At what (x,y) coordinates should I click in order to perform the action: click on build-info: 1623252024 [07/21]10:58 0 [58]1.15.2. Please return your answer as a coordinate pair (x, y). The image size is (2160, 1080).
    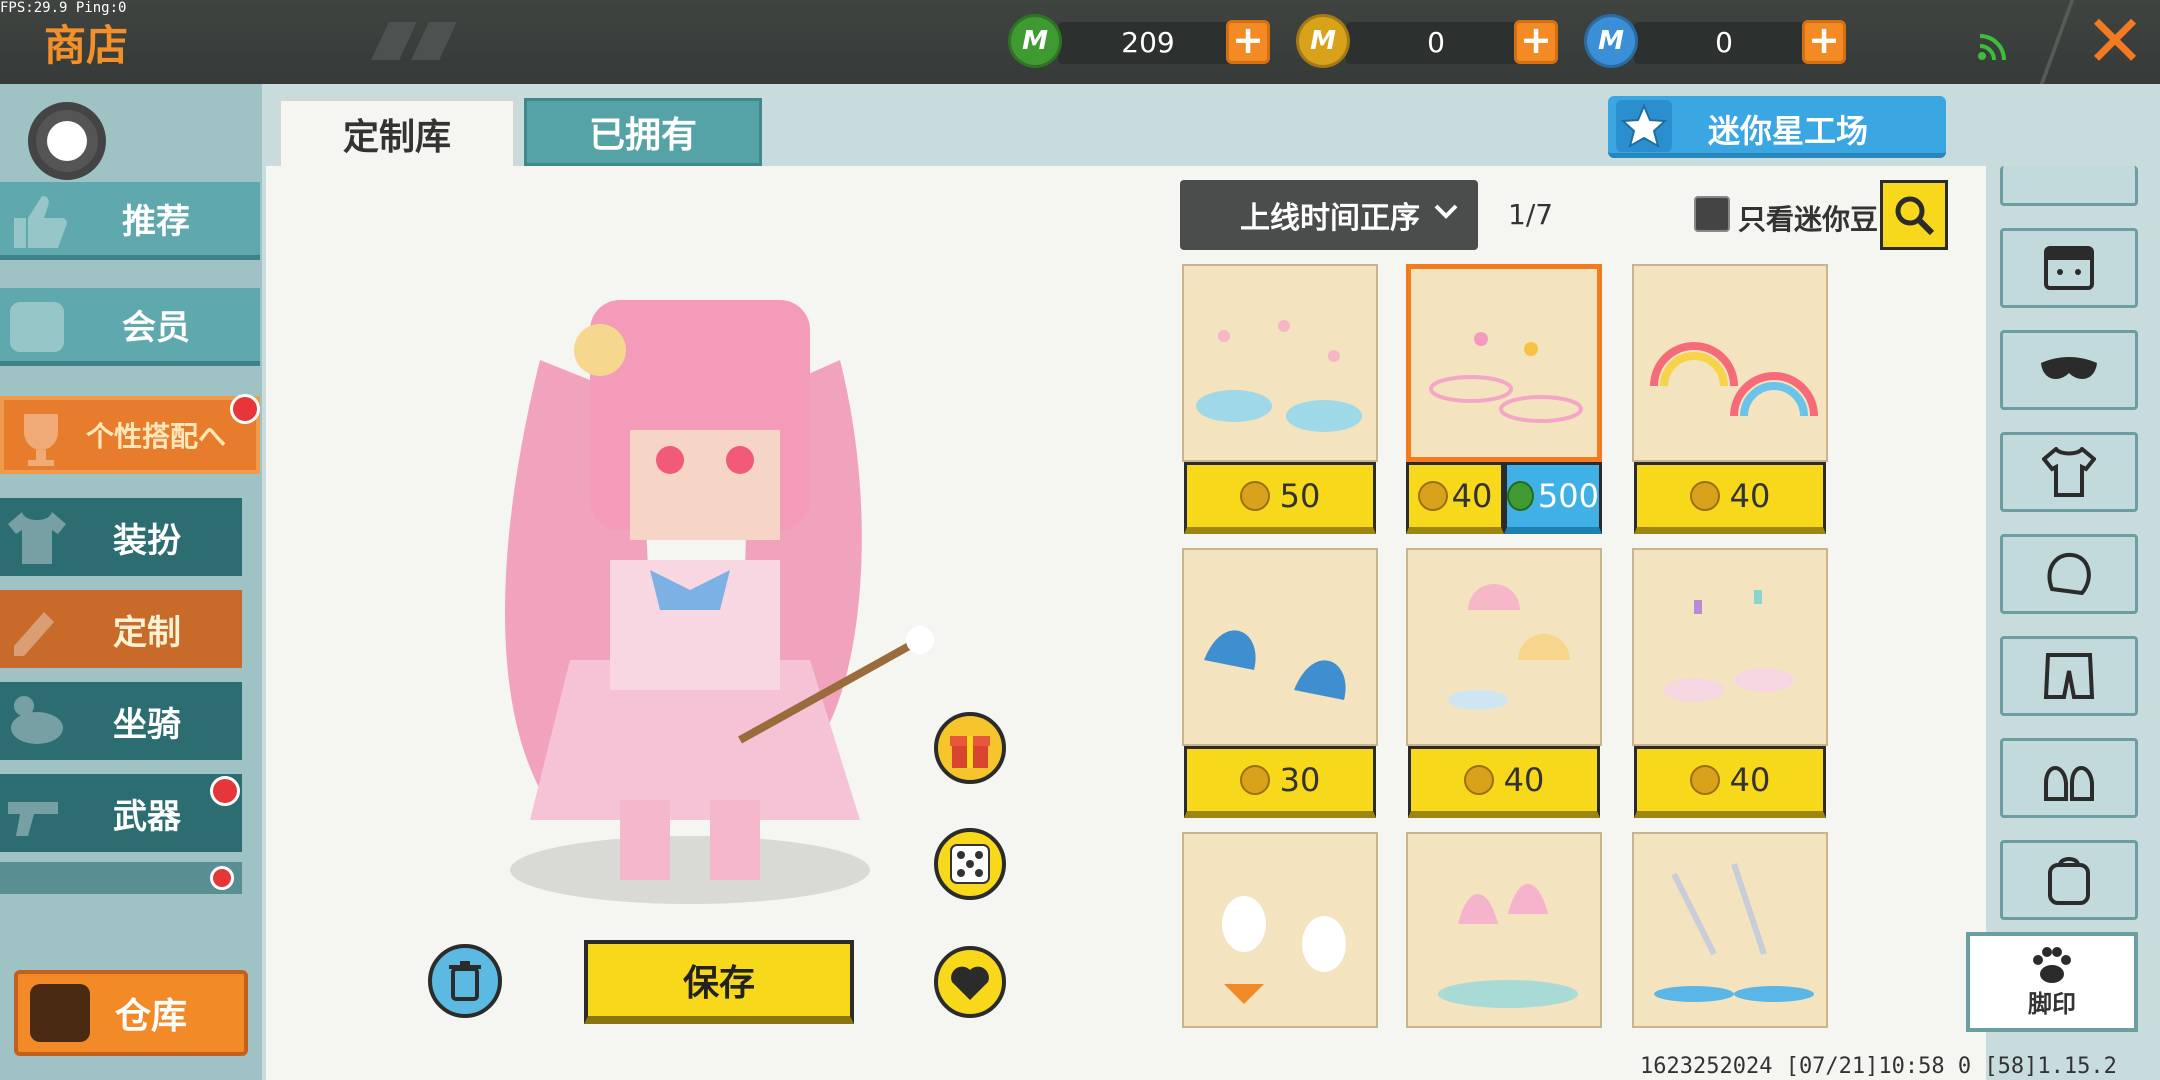
    Looking at the image, I should click on (1878, 1066).